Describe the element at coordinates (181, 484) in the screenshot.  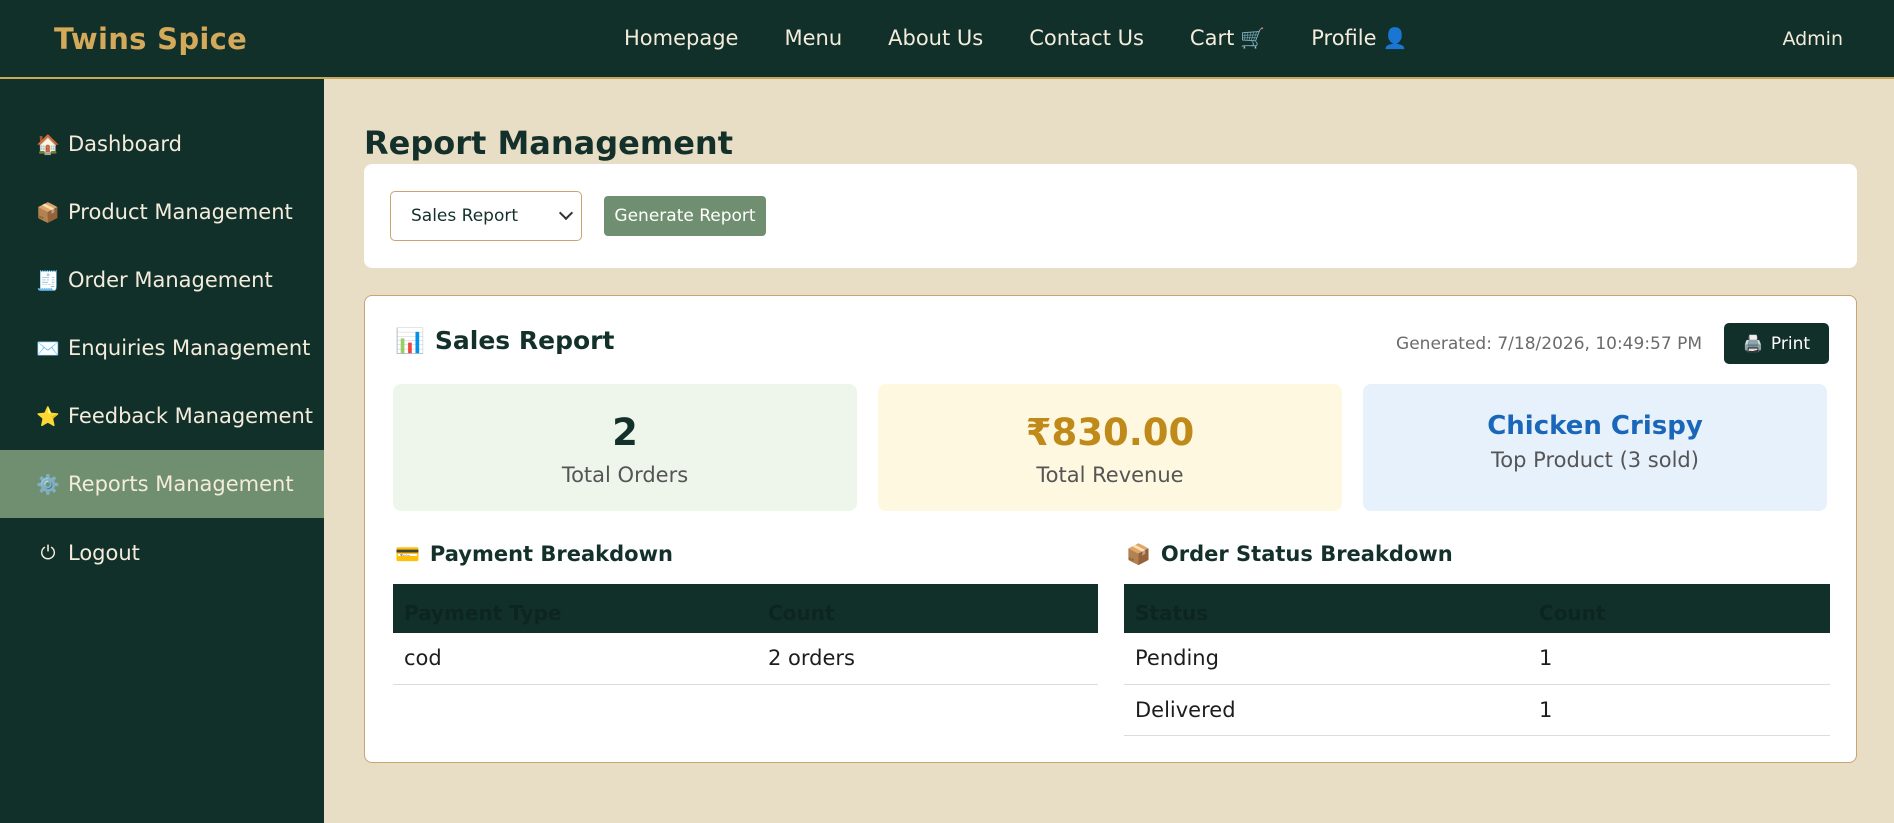
I see `sidebar-item-label: Reports Management` at that location.